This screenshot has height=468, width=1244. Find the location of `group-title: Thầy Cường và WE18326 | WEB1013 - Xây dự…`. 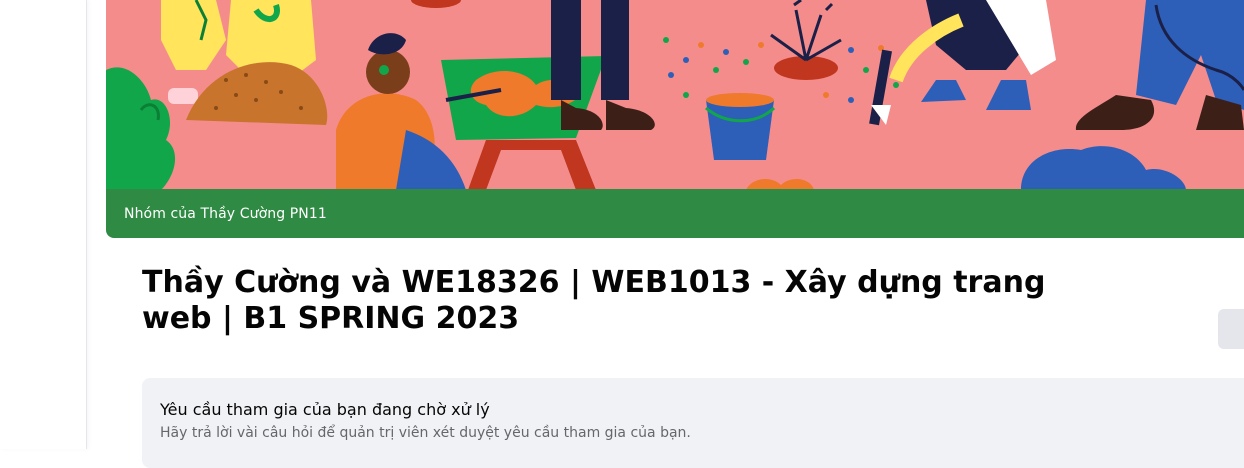

group-title: Thầy Cường và WE18326 | WEB1013 - Xây dự… is located at coordinates (594, 300).